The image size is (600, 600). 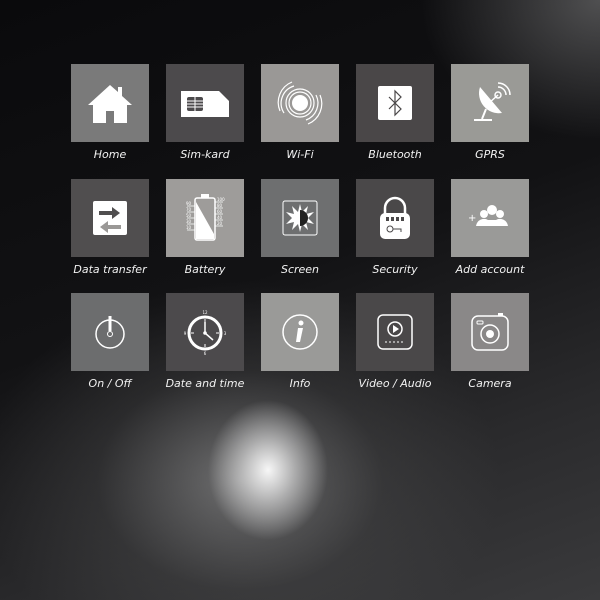 What do you see at coordinates (205, 269) in the screenshot?
I see `tile-label: Battery` at bounding box center [205, 269].